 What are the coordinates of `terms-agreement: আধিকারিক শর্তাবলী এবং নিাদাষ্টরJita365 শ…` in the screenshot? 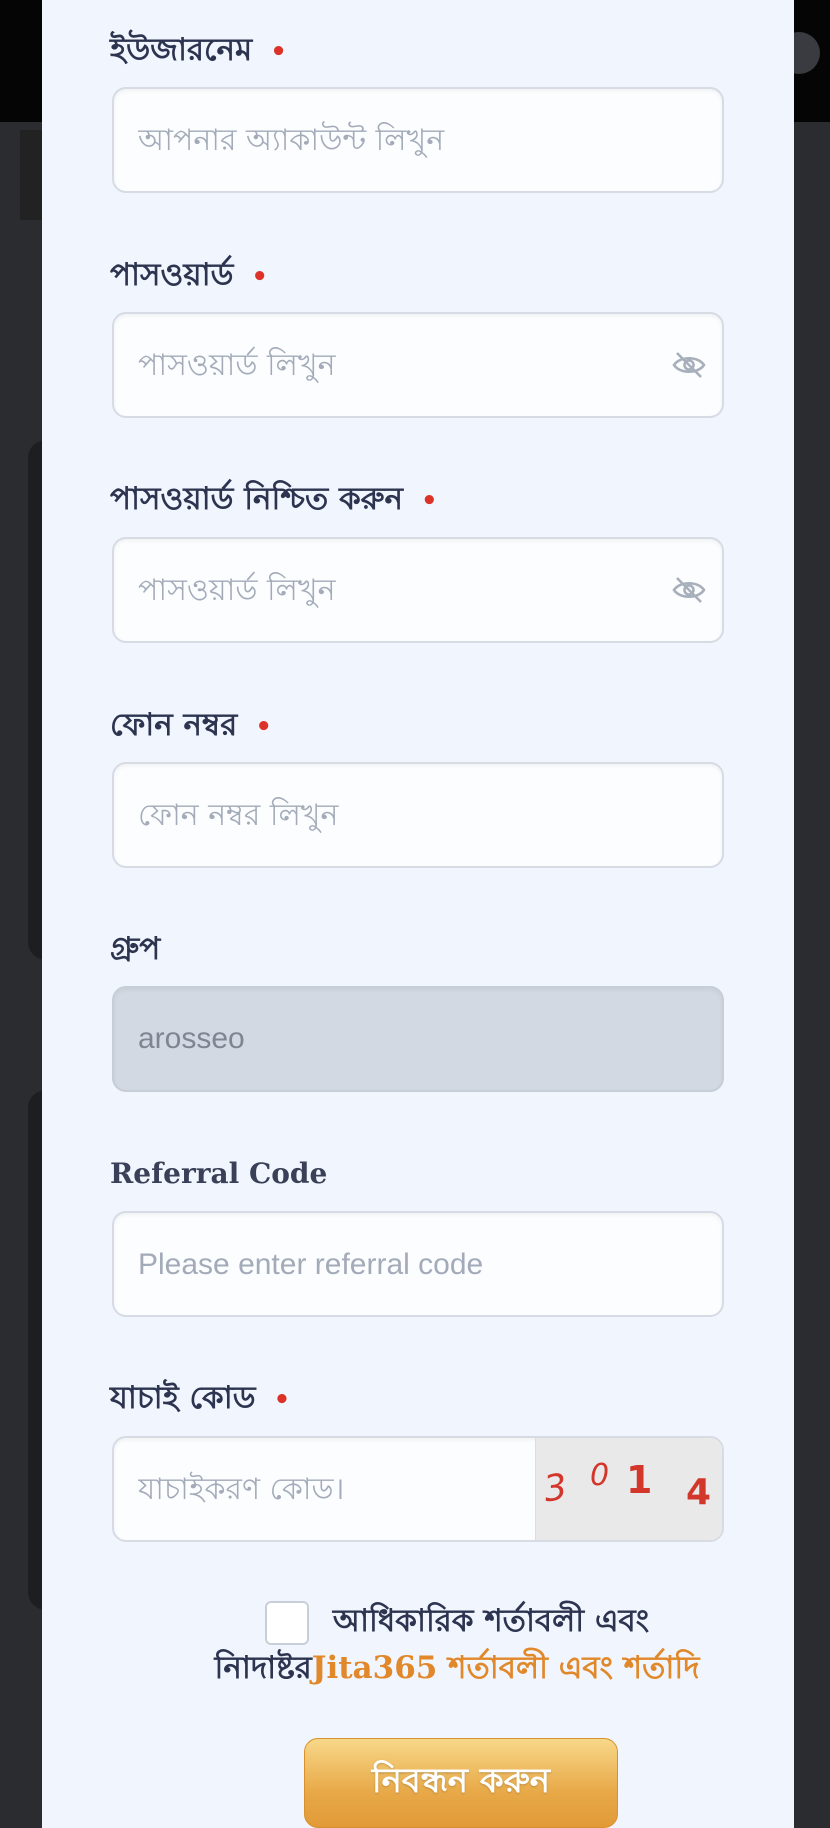 It's located at (457, 1644).